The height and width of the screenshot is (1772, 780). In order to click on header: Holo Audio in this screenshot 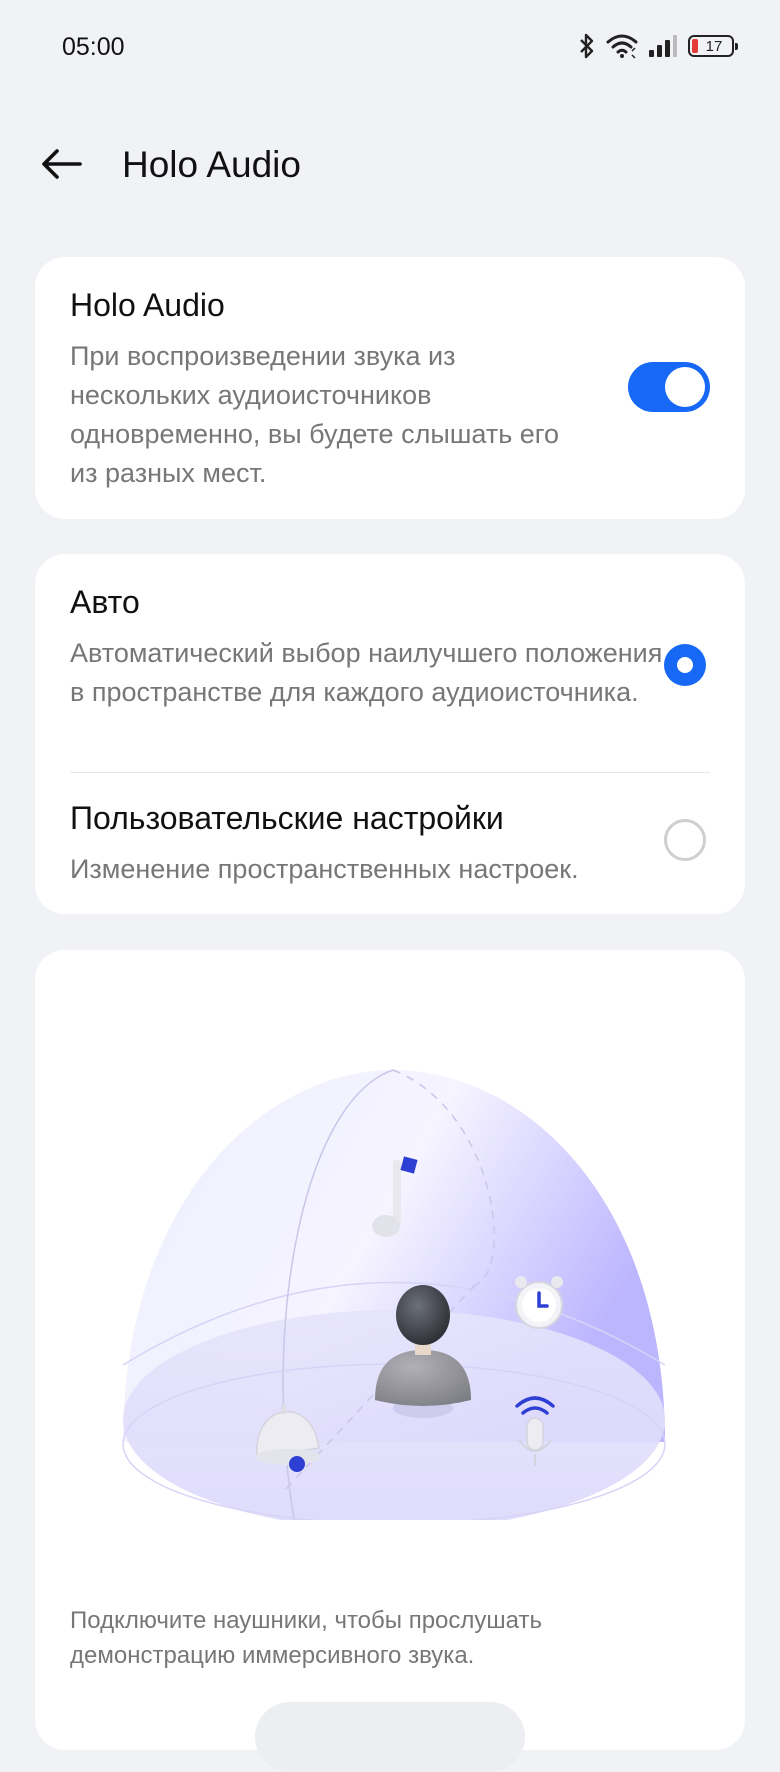, I will do `click(390, 165)`.